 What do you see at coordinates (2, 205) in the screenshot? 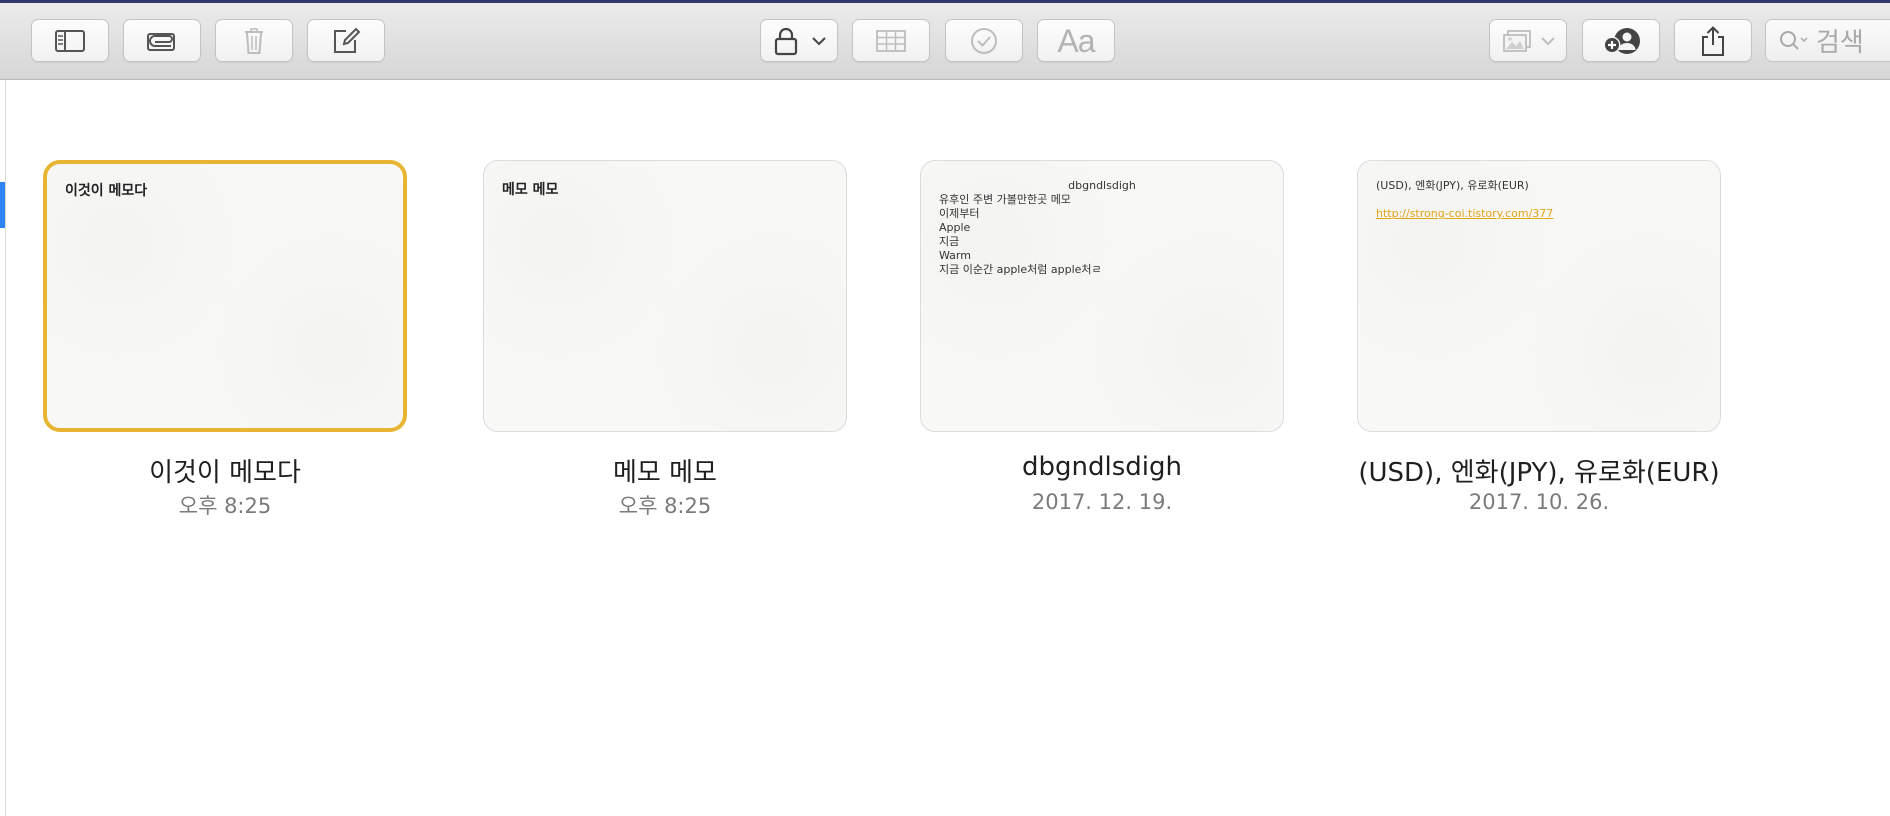
I see `sidebar-selection-indicator` at bounding box center [2, 205].